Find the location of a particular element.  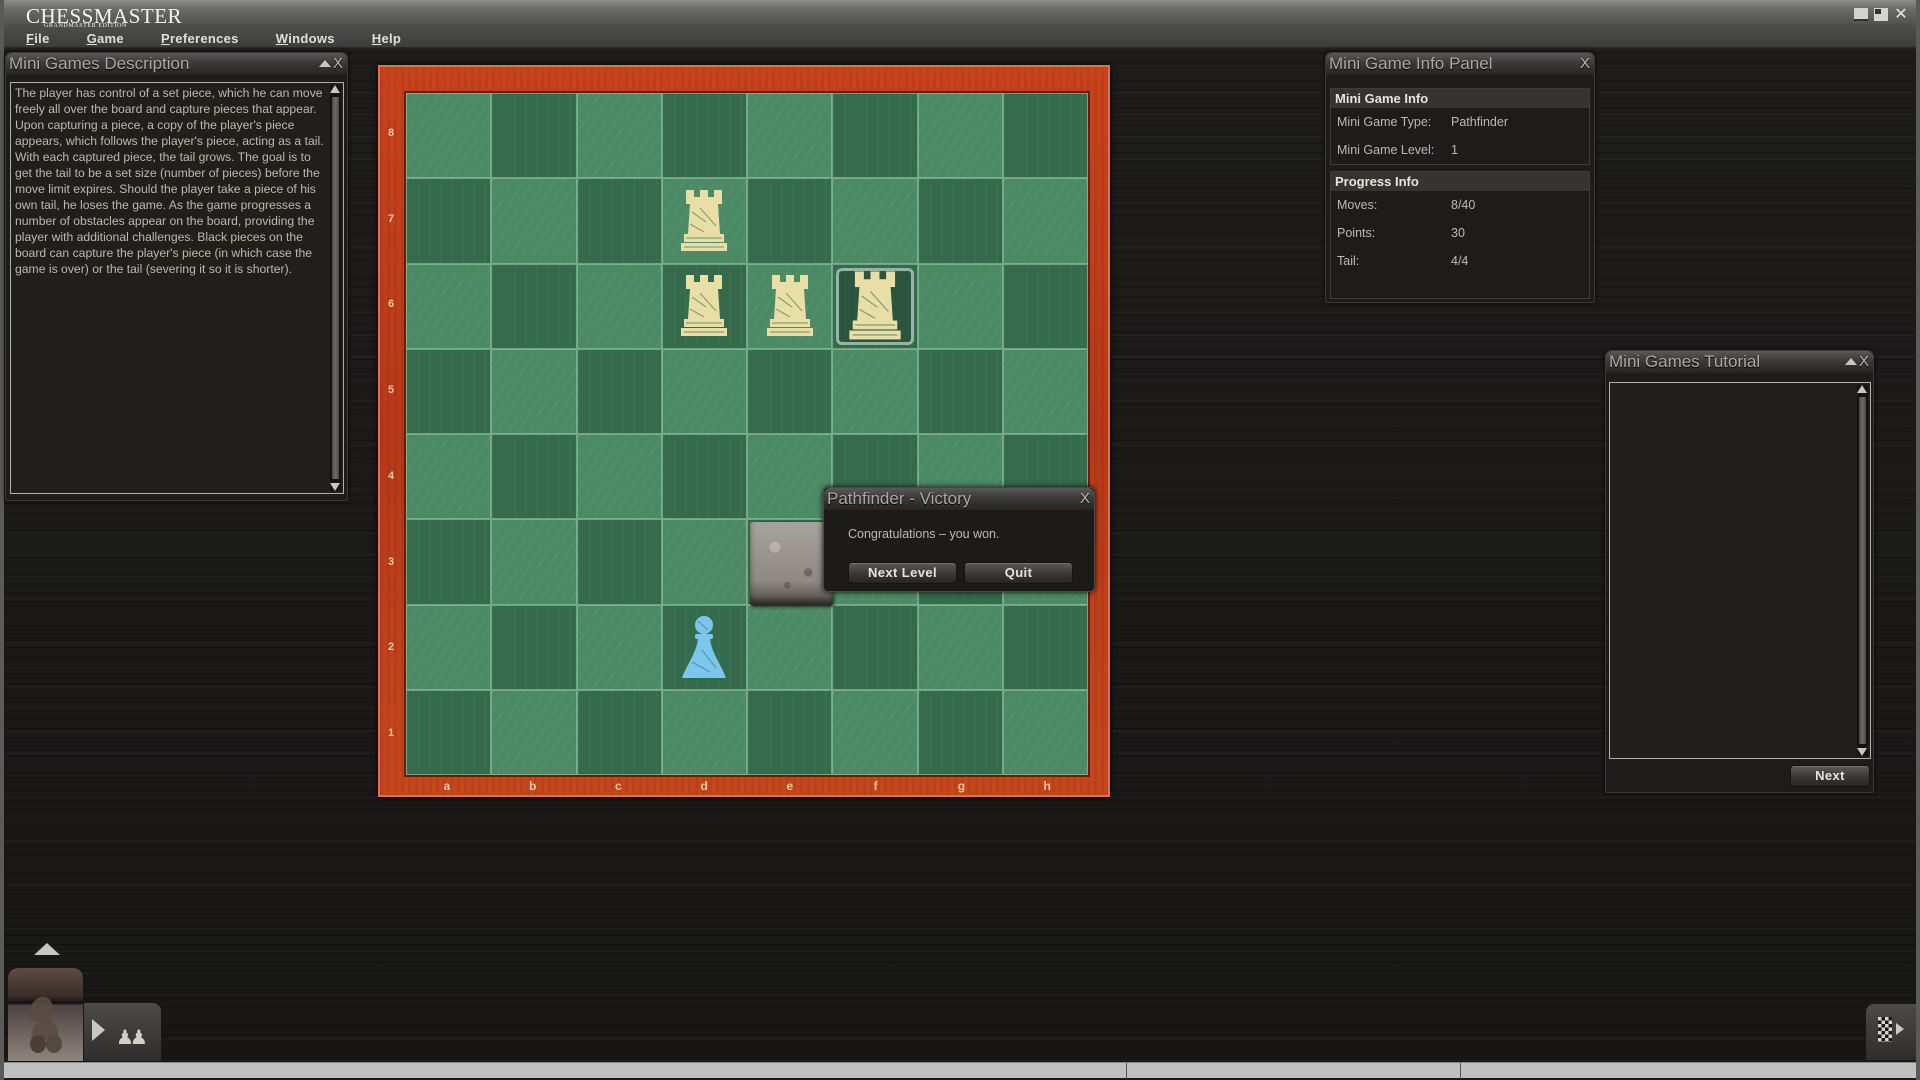

square-d8 is located at coordinates (704, 136).